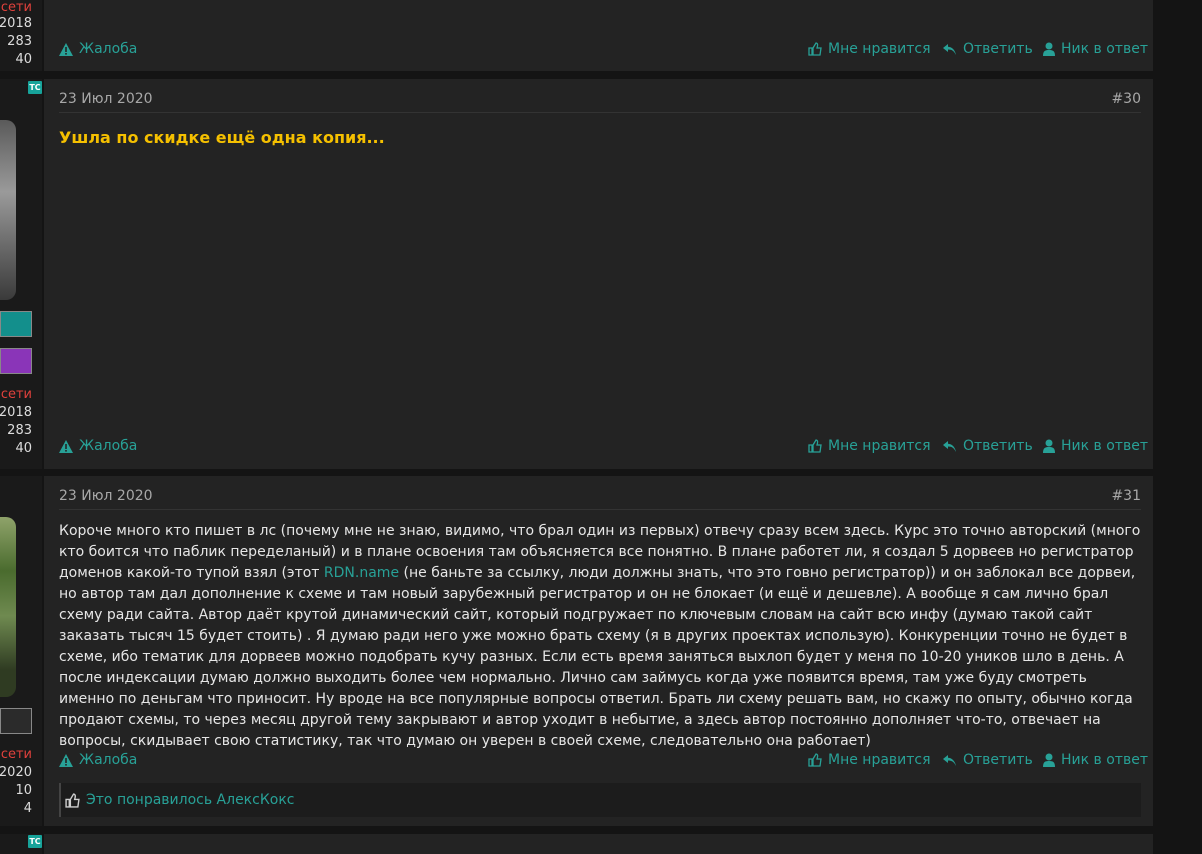 The width and height of the screenshot is (1202, 854). Describe the element at coordinates (35, 87) in the screenshot. I see `topic-starter-badge: ТС` at that location.